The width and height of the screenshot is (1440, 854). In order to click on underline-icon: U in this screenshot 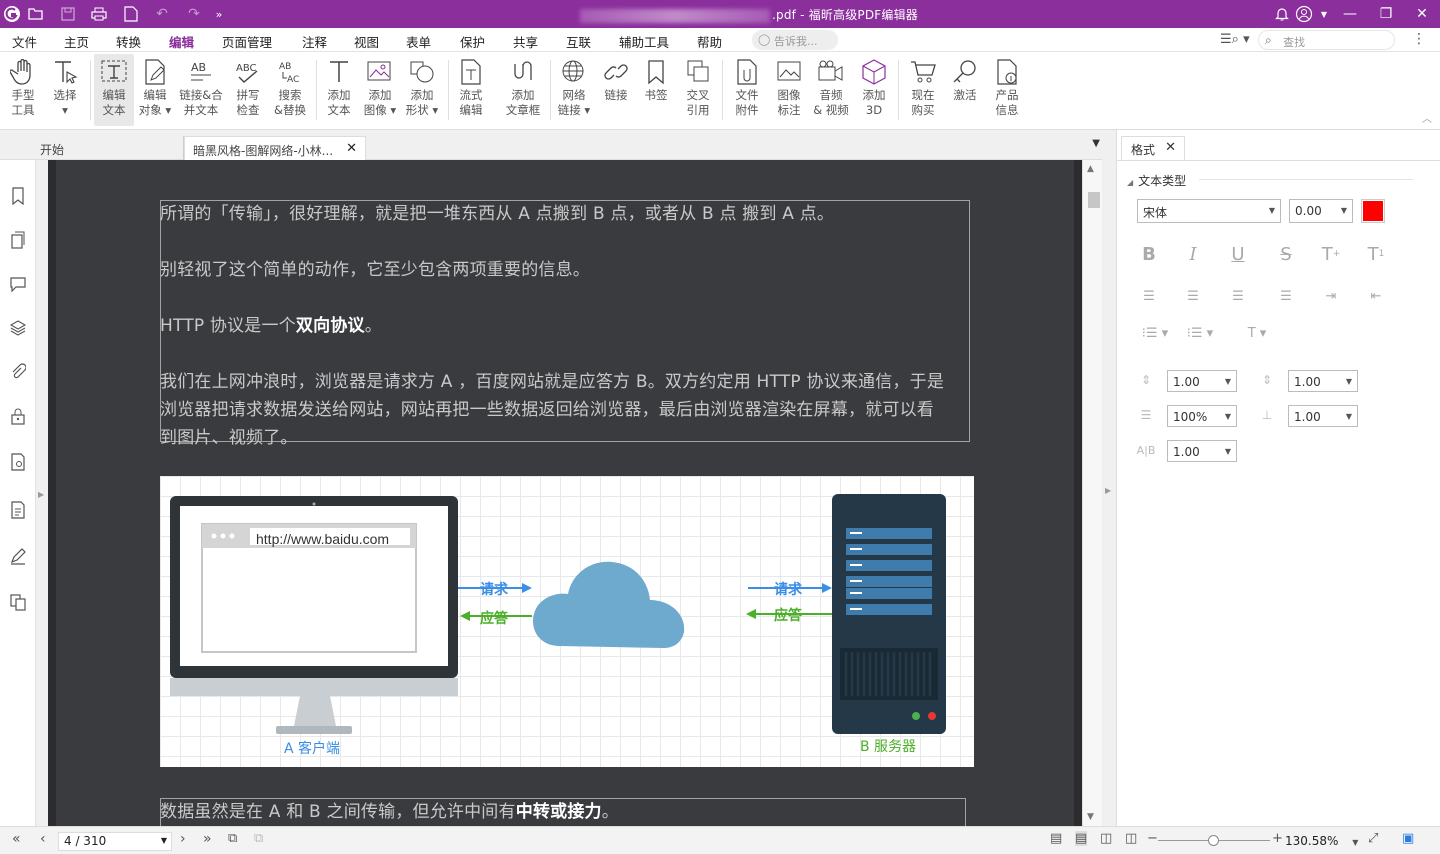, I will do `click(1238, 254)`.